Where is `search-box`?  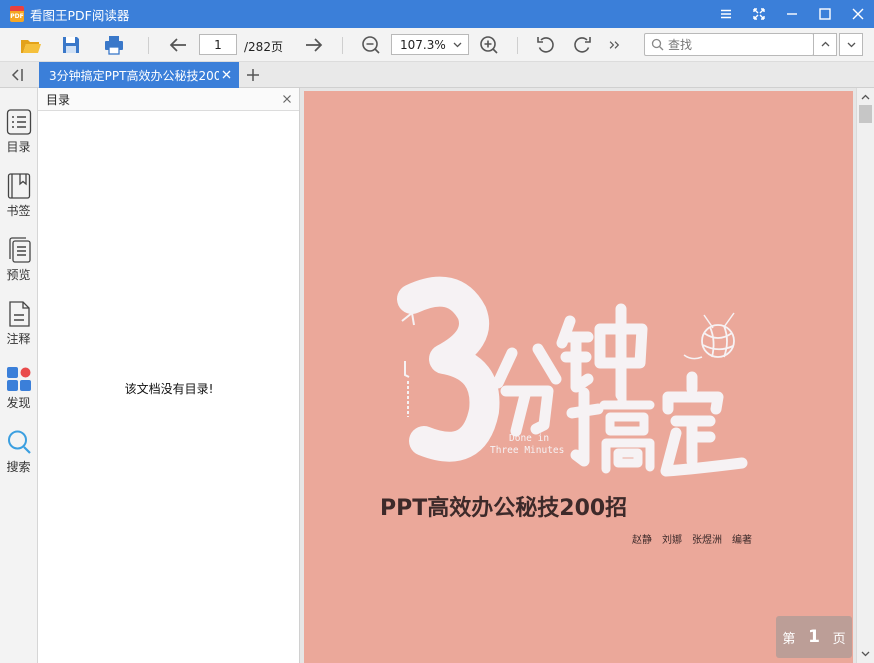 search-box is located at coordinates (729, 44).